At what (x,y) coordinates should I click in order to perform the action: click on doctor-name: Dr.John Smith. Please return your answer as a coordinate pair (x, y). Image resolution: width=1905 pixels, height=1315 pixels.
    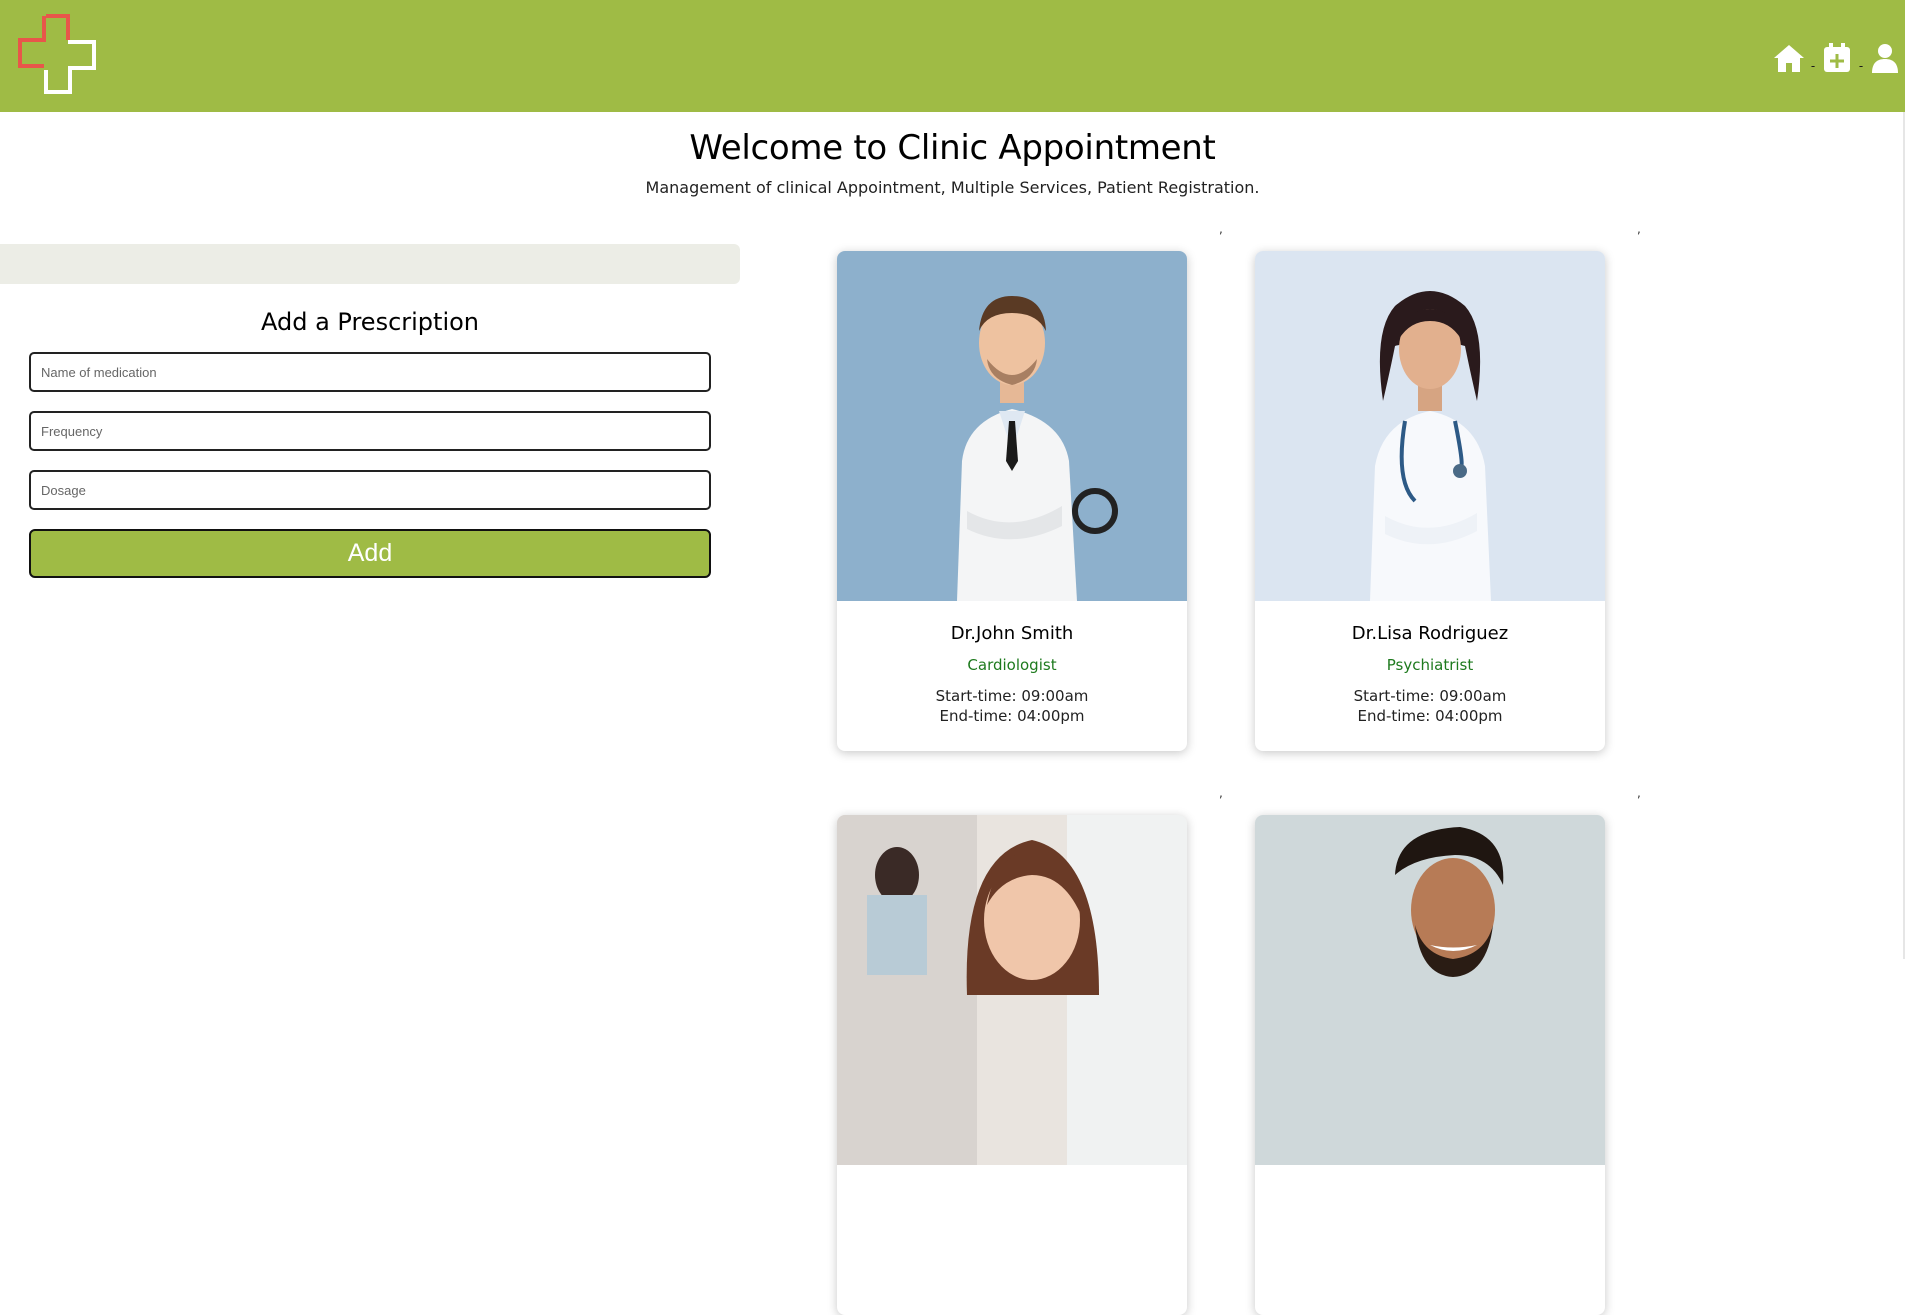
    Looking at the image, I should click on (1012, 633).